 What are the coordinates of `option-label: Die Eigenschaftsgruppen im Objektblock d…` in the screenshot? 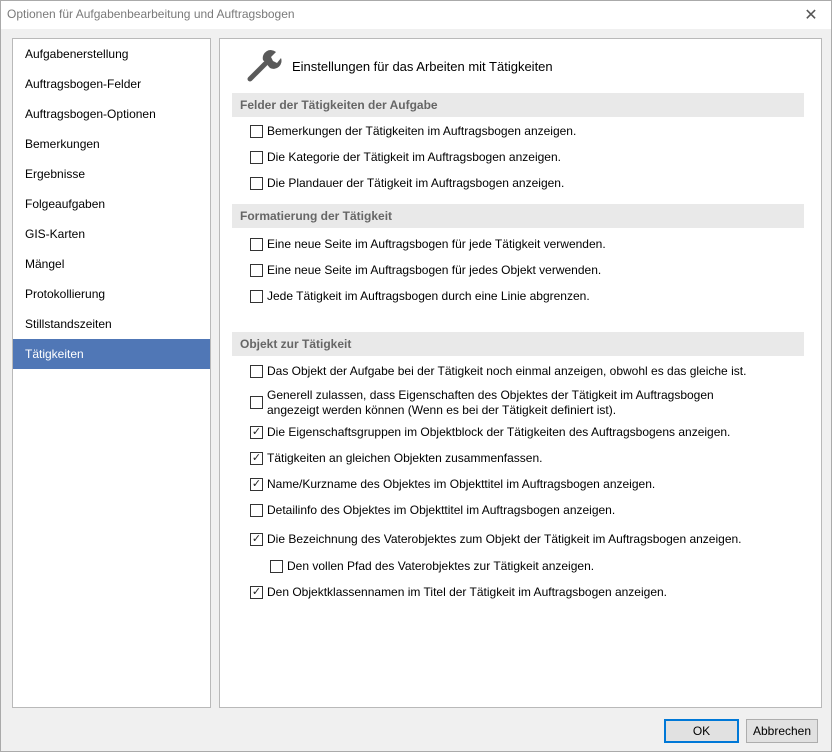 It's located at (499, 432).